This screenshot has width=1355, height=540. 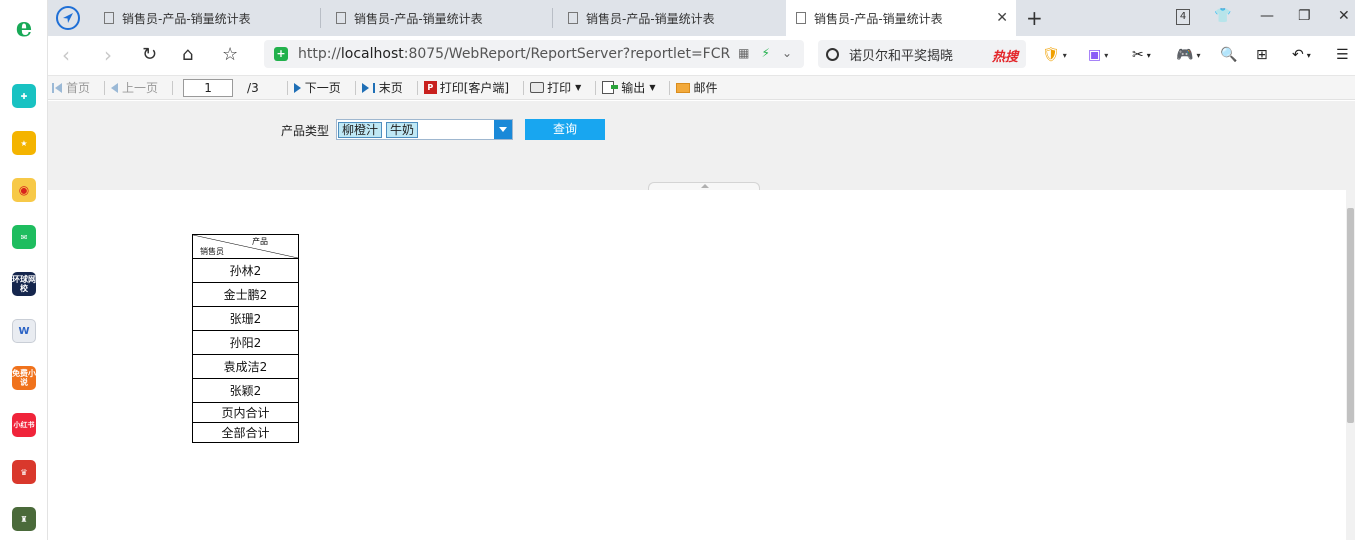 I want to click on back-button: ‹, so click(x=66, y=55).